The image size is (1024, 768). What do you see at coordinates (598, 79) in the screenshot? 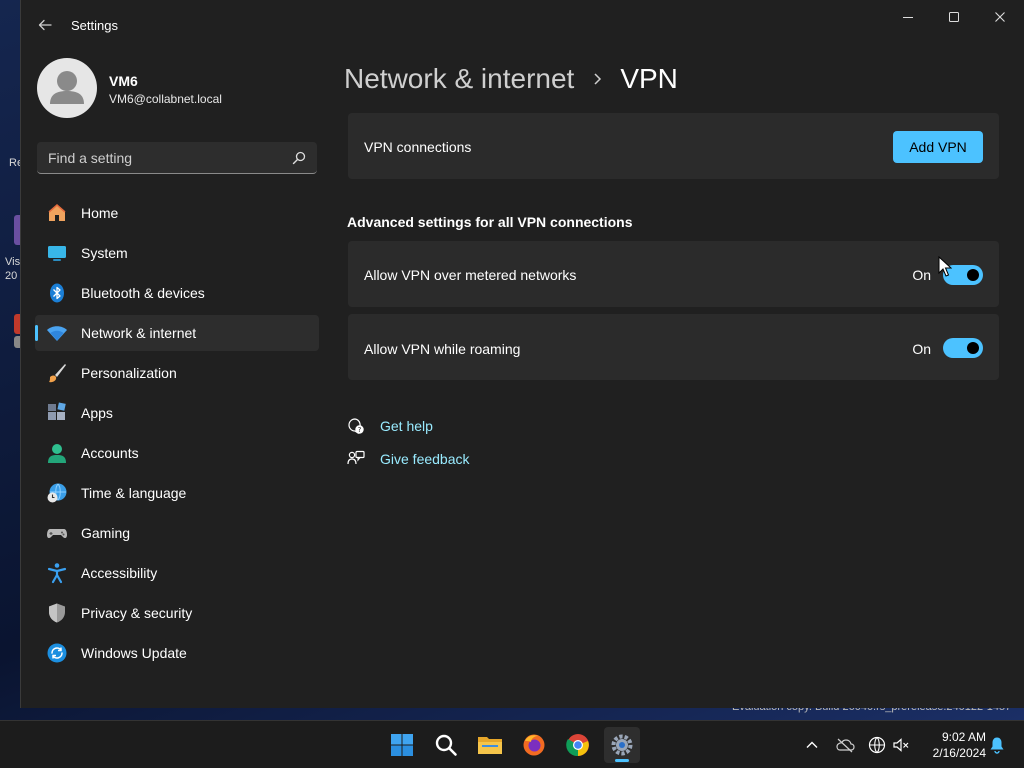
I see `chevron-right-icon` at bounding box center [598, 79].